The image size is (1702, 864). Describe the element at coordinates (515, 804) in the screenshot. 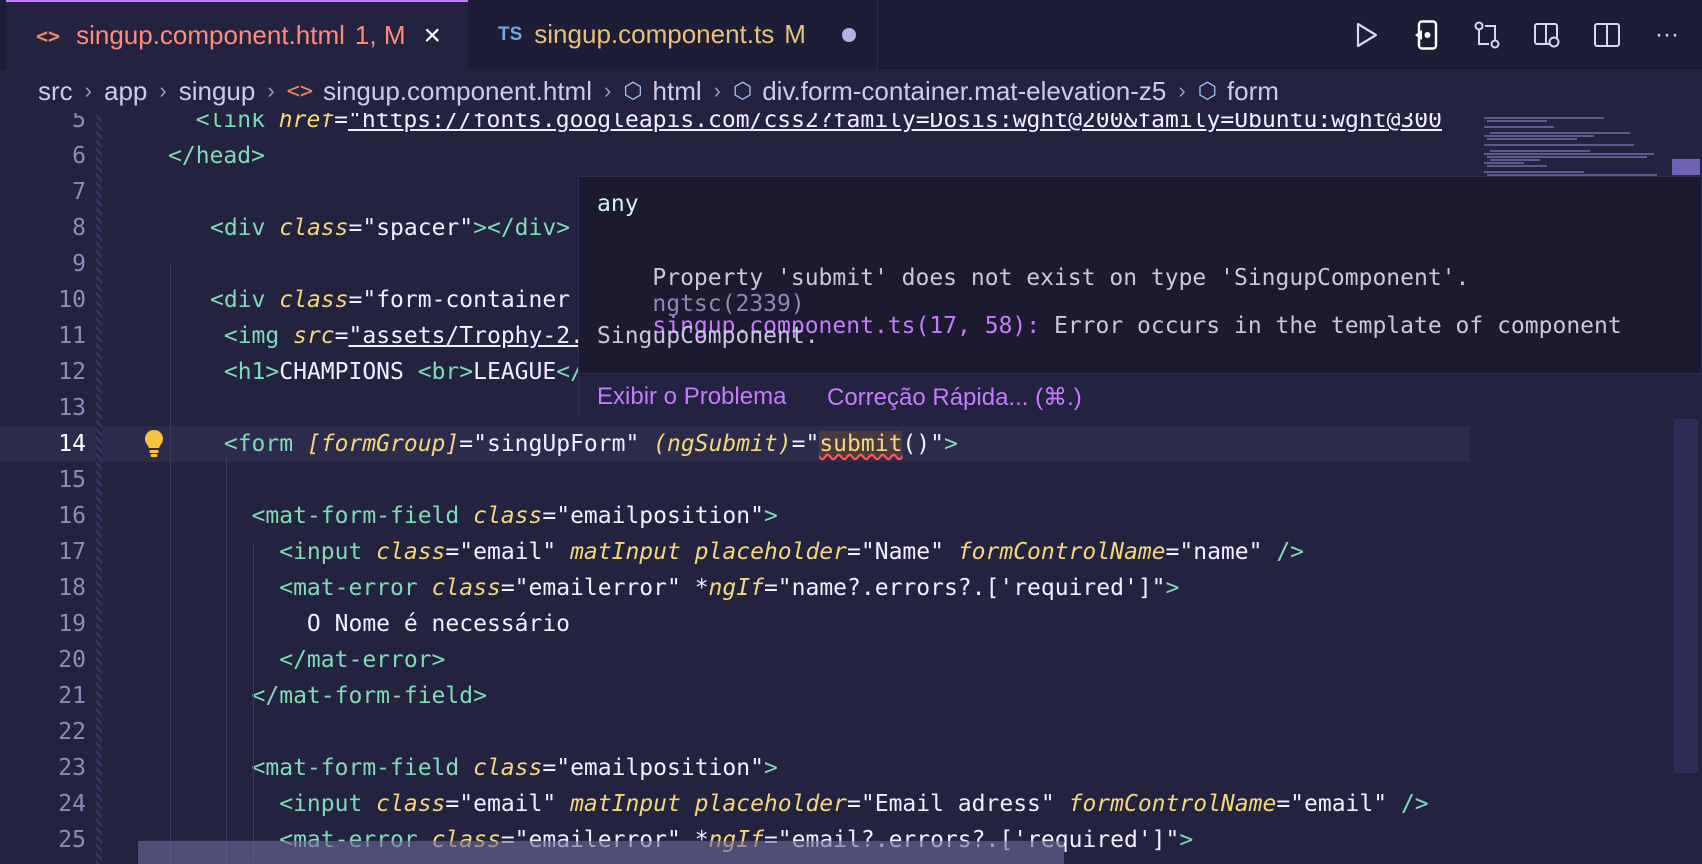

I see `code-token: "email"` at that location.